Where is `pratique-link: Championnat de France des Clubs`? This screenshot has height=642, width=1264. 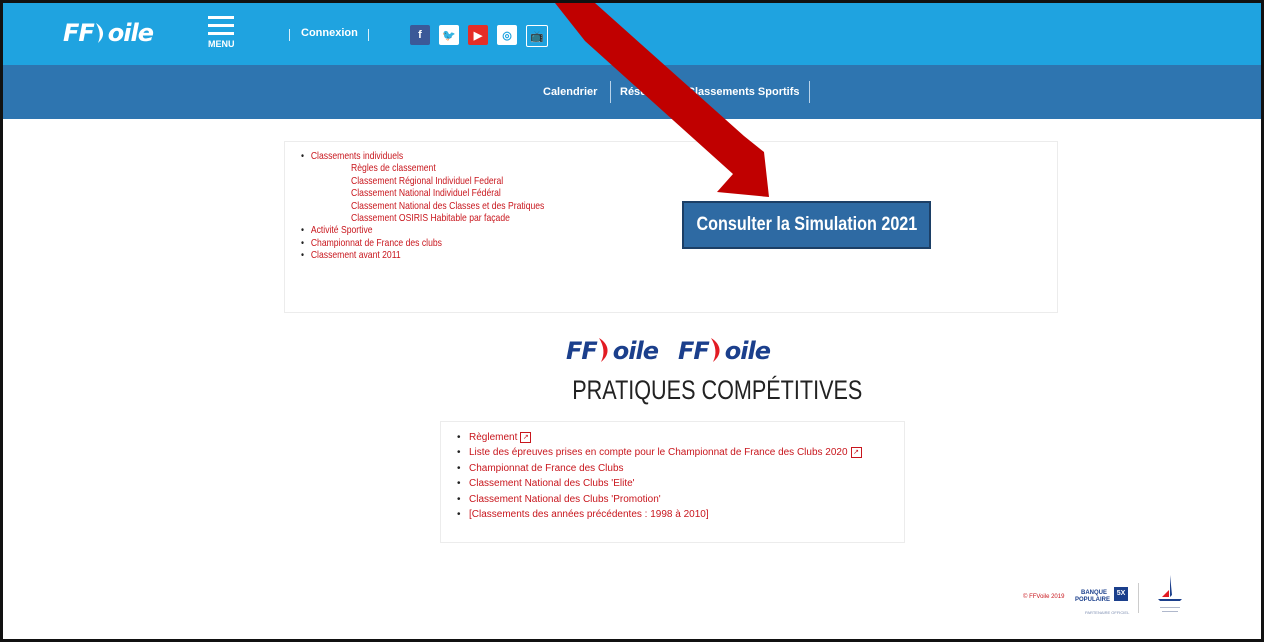 pratique-link: Championnat de France des Clubs is located at coordinates (659, 468).